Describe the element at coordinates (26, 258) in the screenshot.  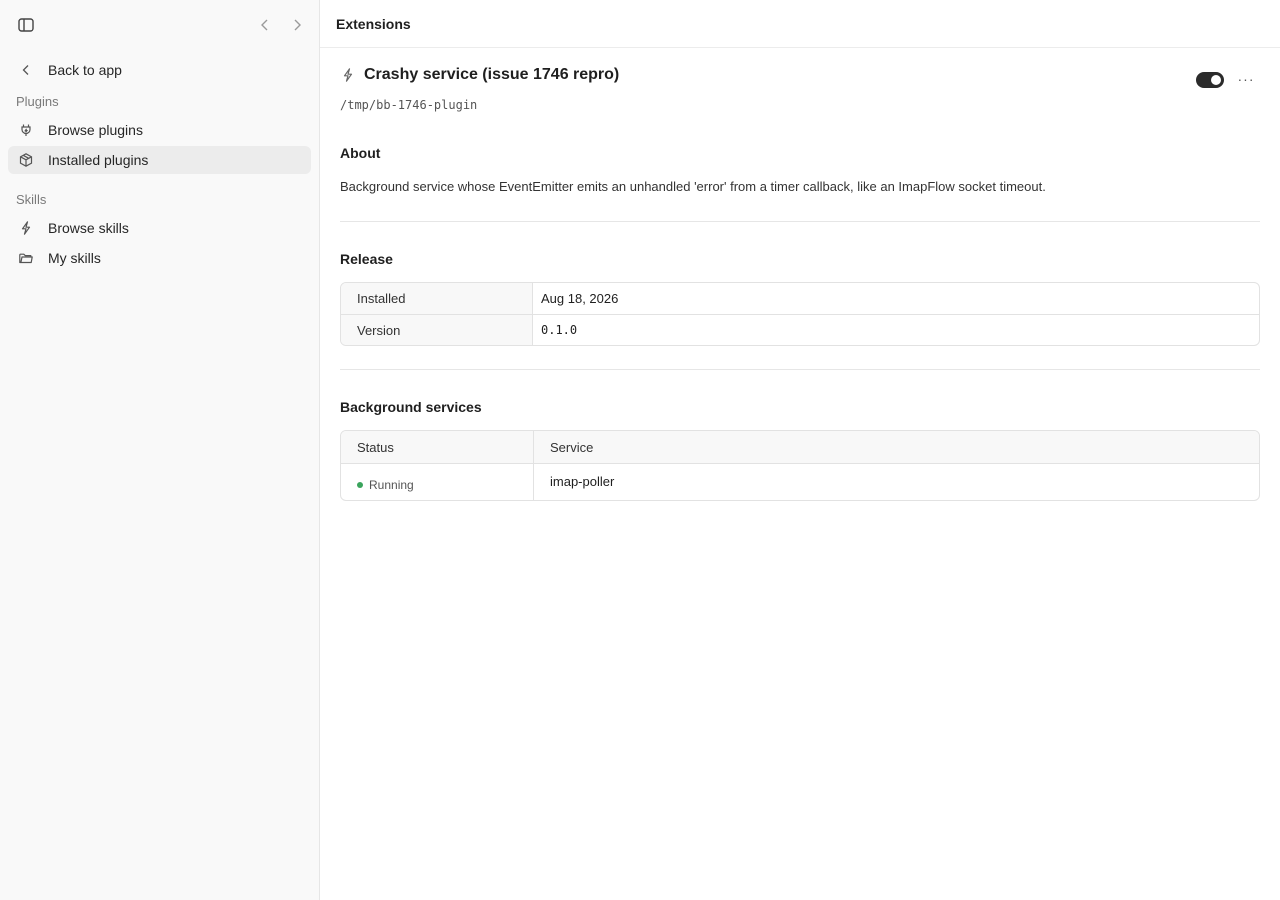
I see `folder-icon` at that location.